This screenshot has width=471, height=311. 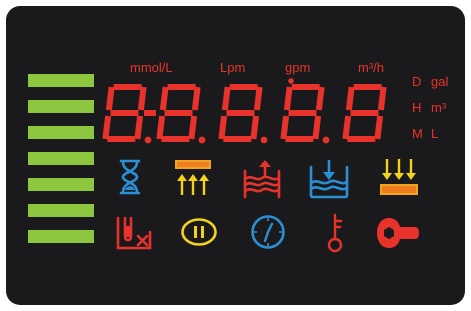 I want to click on brine-draw-icon, so click(x=329, y=179).